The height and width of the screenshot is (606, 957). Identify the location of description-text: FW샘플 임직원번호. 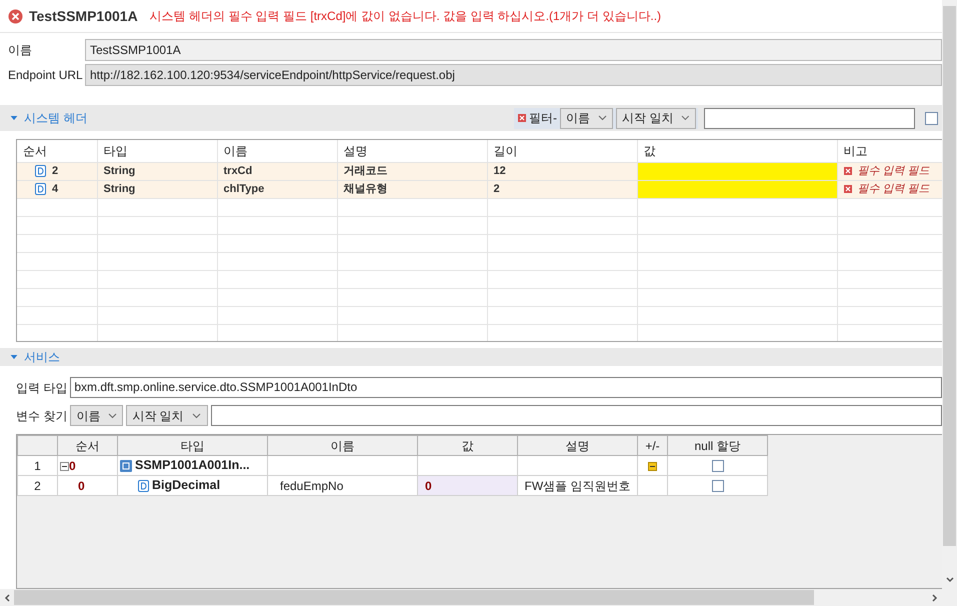
(577, 485).